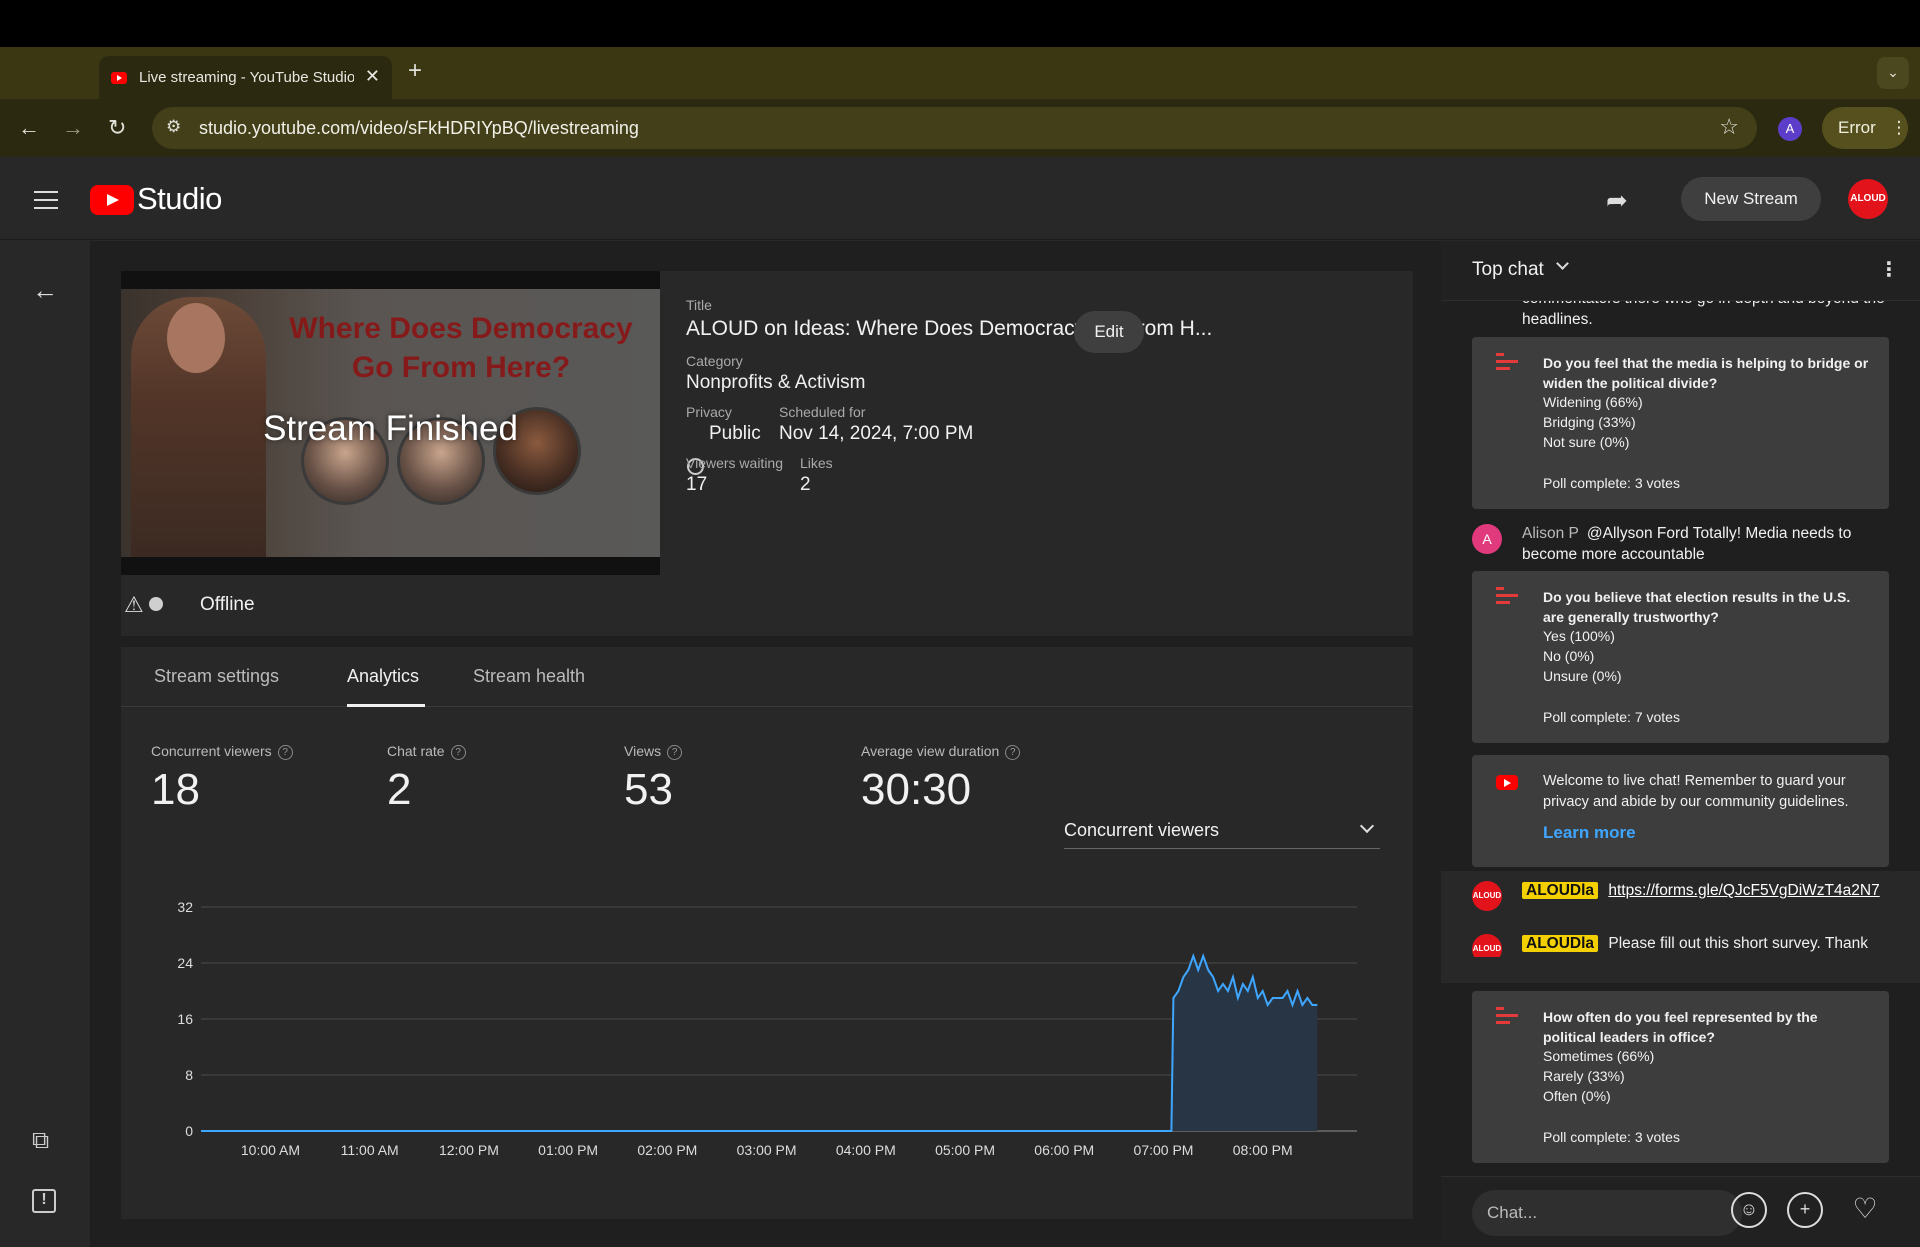  Describe the element at coordinates (709, 412) in the screenshot. I see `privacy-label: Privacy` at that location.